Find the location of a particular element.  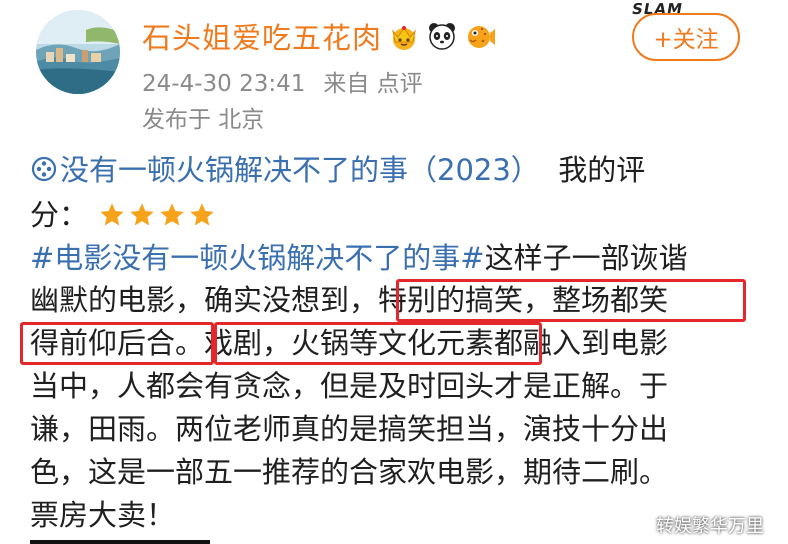

post-location: 发布于 北京 is located at coordinates (203, 120).